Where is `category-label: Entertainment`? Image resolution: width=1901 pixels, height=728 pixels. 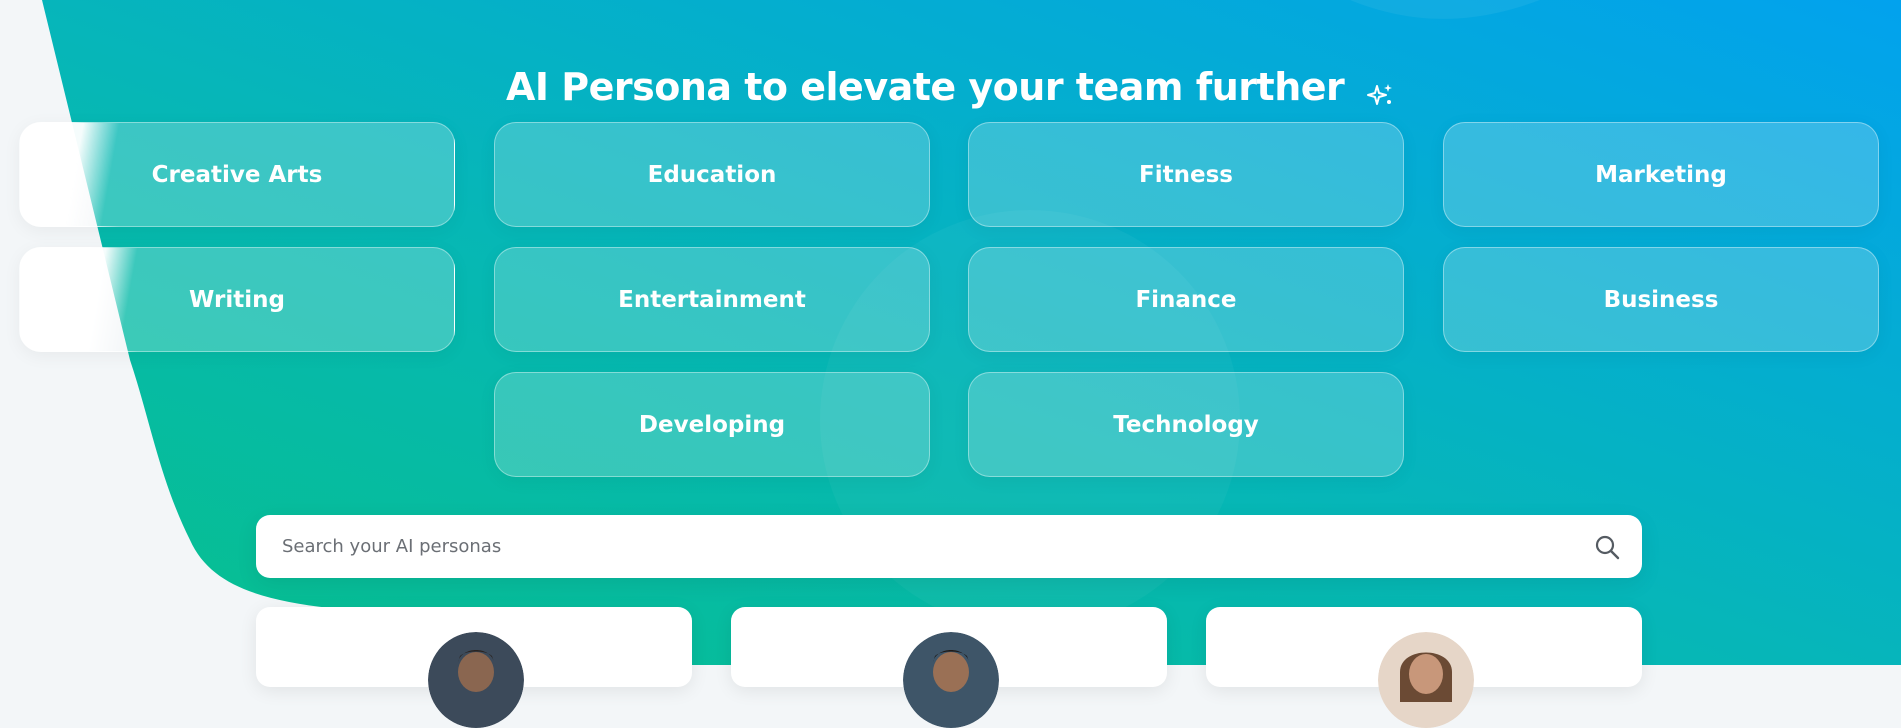 category-label: Entertainment is located at coordinates (712, 299).